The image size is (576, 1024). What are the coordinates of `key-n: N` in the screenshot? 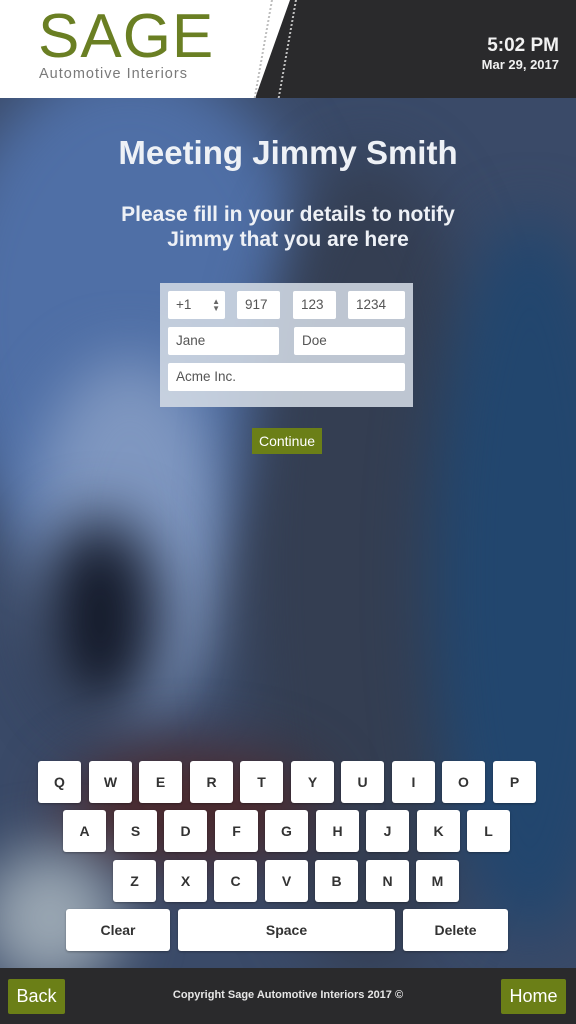 It's located at (387, 881).